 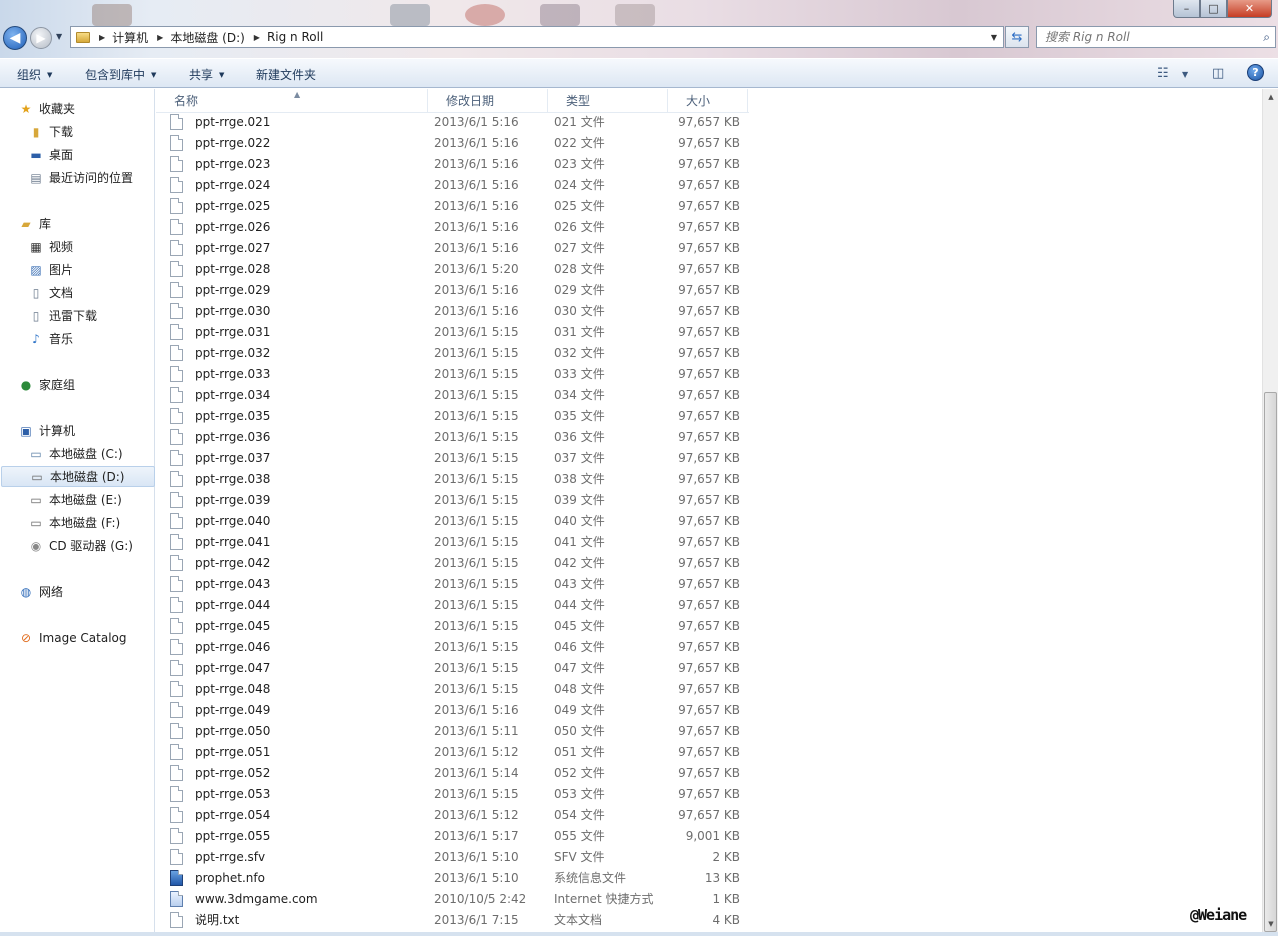 I want to click on back-arrow-icon: ◀, so click(x=15, y=38).